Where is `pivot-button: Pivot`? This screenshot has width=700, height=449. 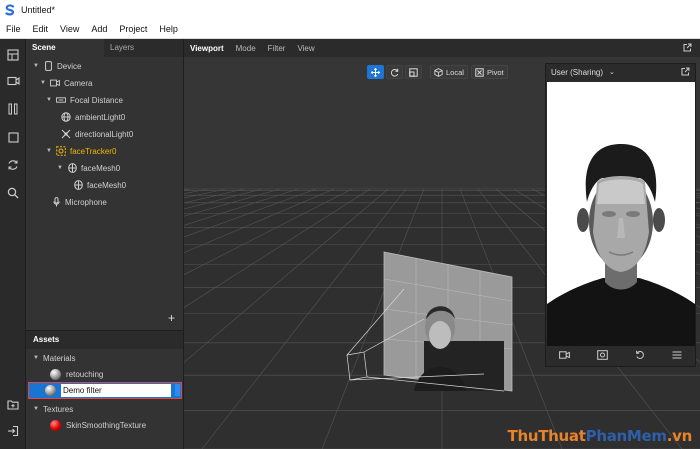
pivot-button: Pivot is located at coordinates (489, 72).